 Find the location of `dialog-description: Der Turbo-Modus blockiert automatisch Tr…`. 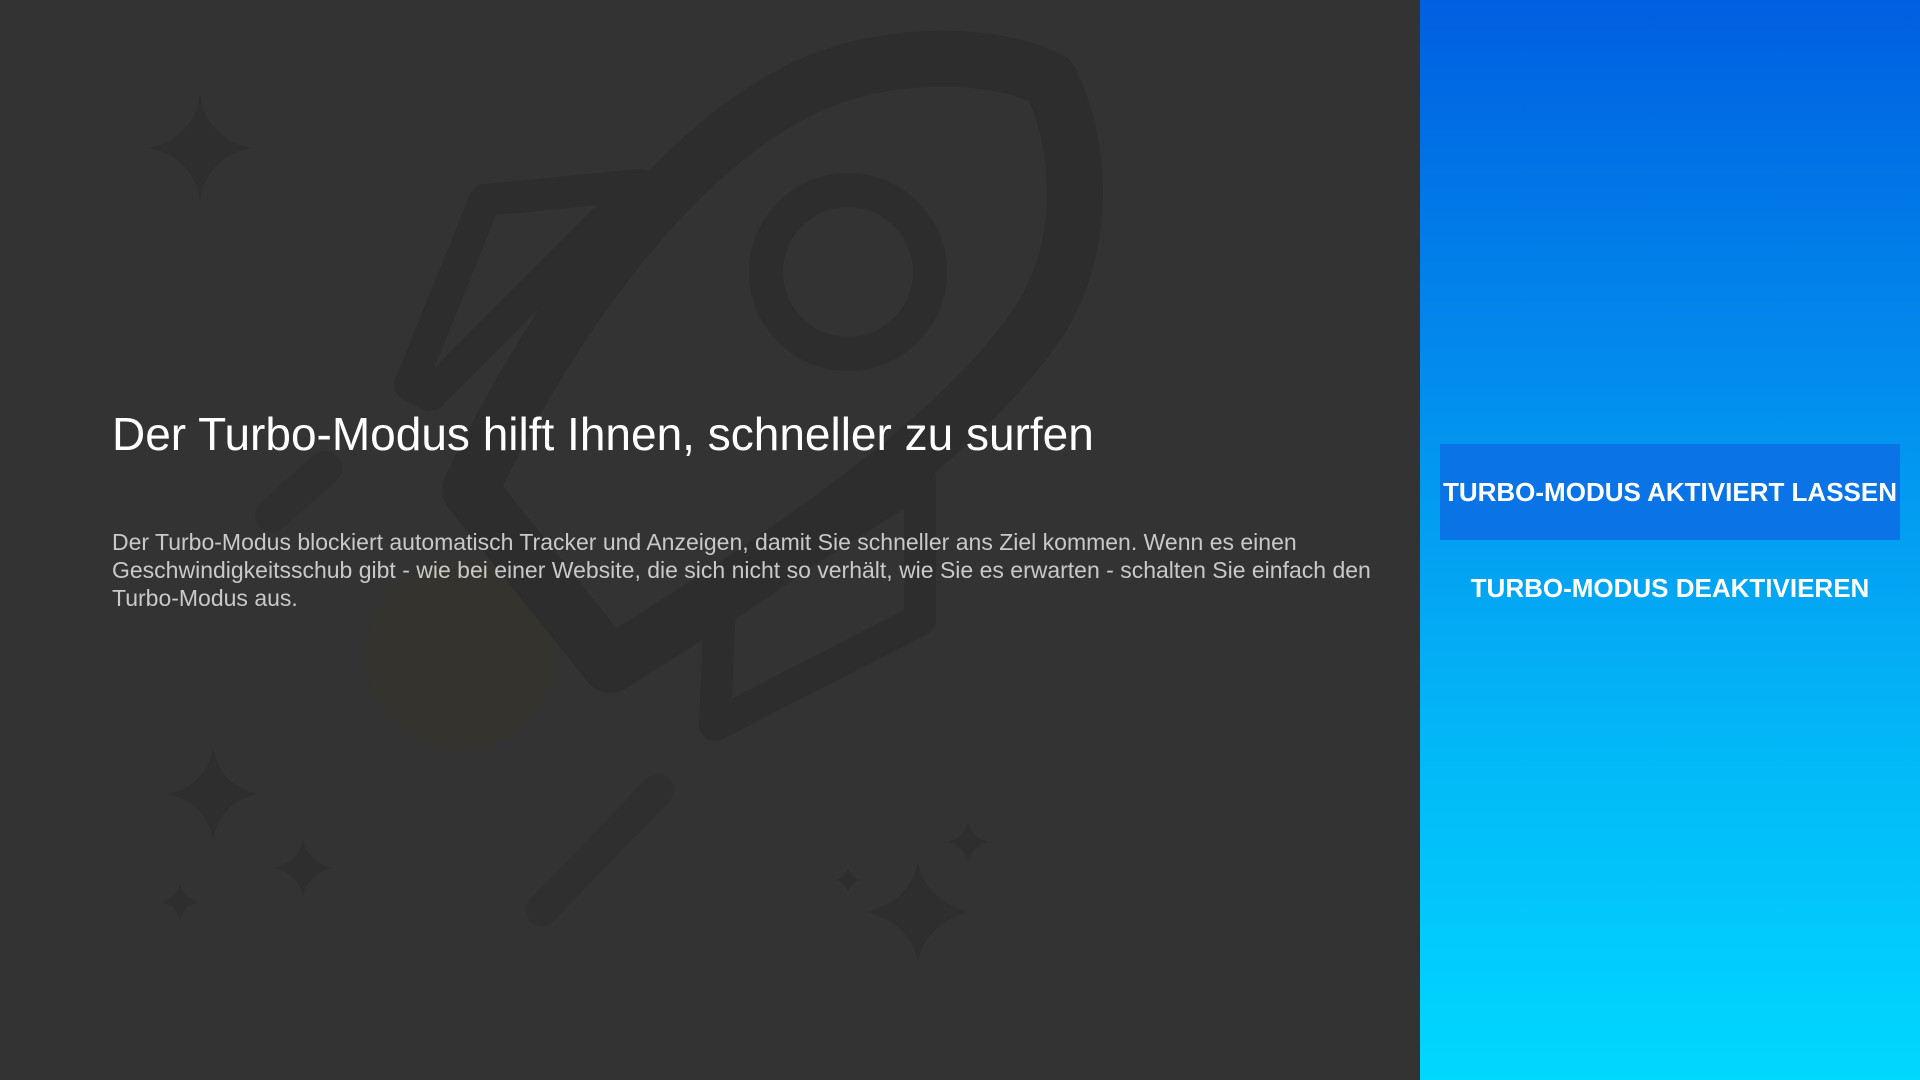

dialog-description: Der Turbo-Modus blockiert automatisch Tr… is located at coordinates (741, 570).